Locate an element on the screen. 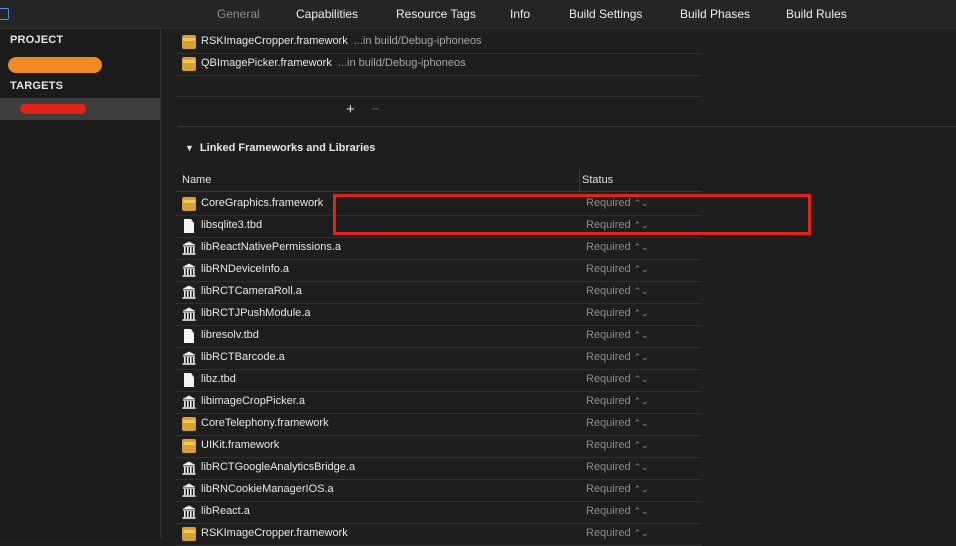 The width and height of the screenshot is (956, 546). project-heading: PROJECT is located at coordinates (37, 40).